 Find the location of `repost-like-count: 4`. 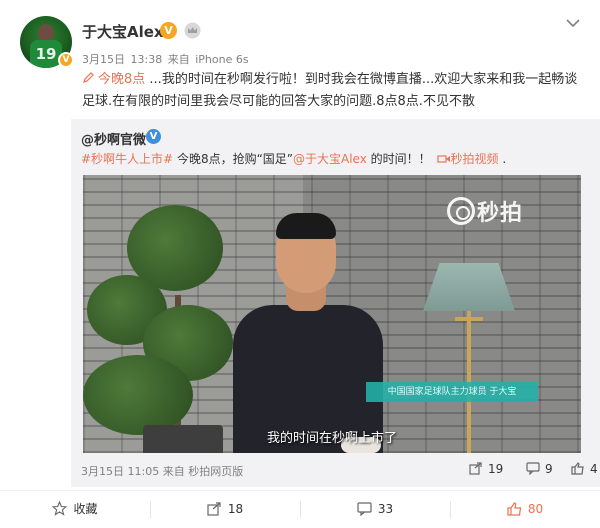

repost-like-count: 4 is located at coordinates (594, 469).